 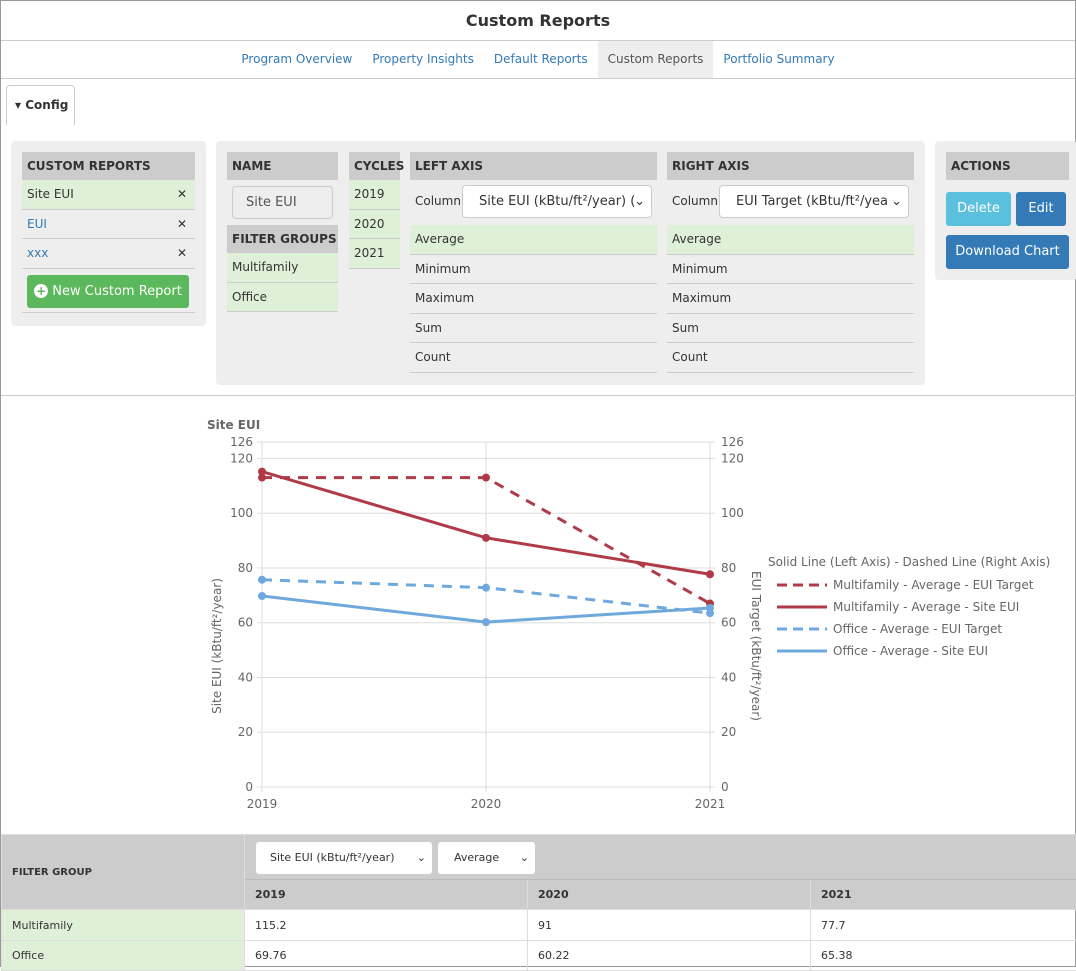 I want to click on x-tick-label: 2021, so click(x=710, y=804).